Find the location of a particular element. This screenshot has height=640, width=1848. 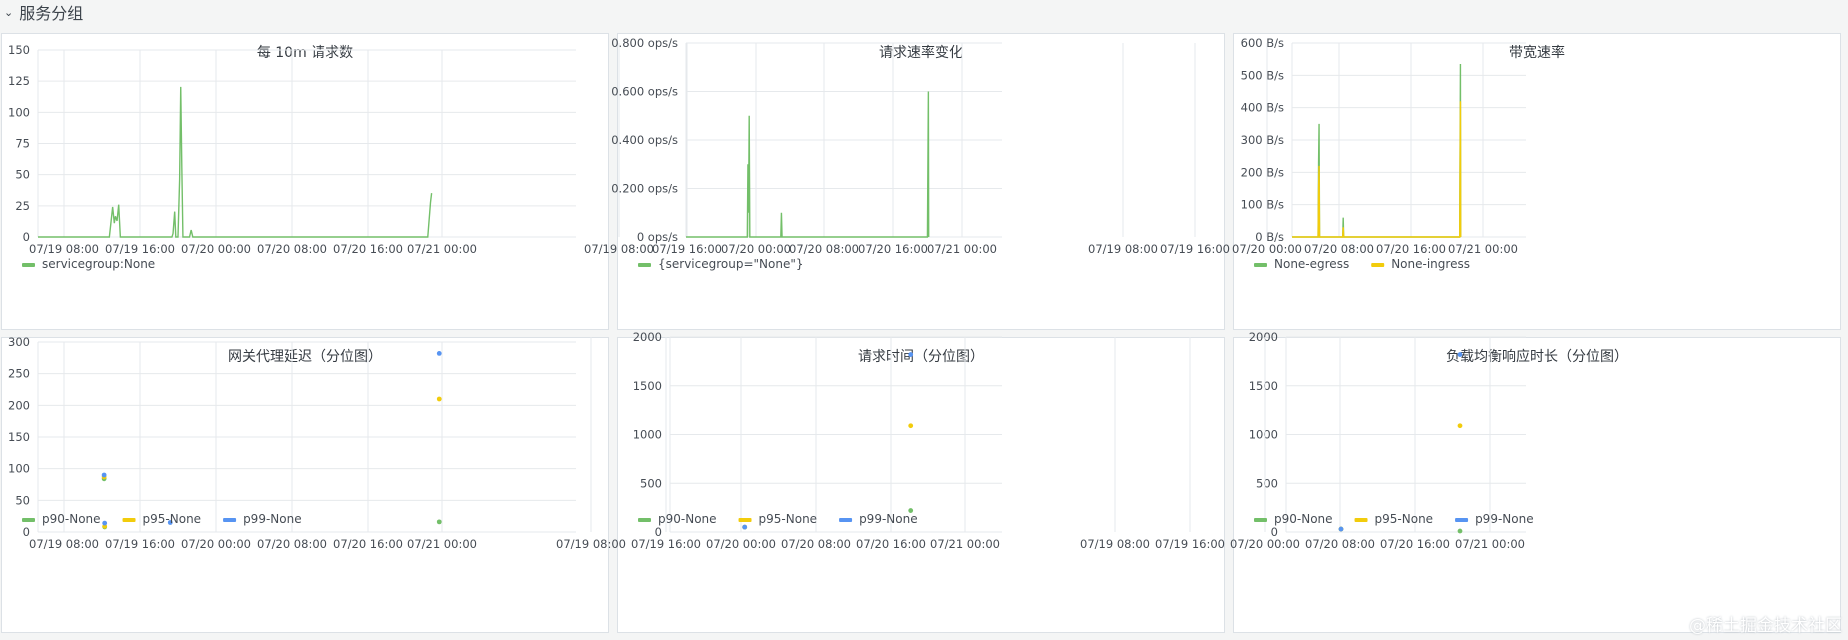

row-title: 服务分组 is located at coordinates (51, 13).